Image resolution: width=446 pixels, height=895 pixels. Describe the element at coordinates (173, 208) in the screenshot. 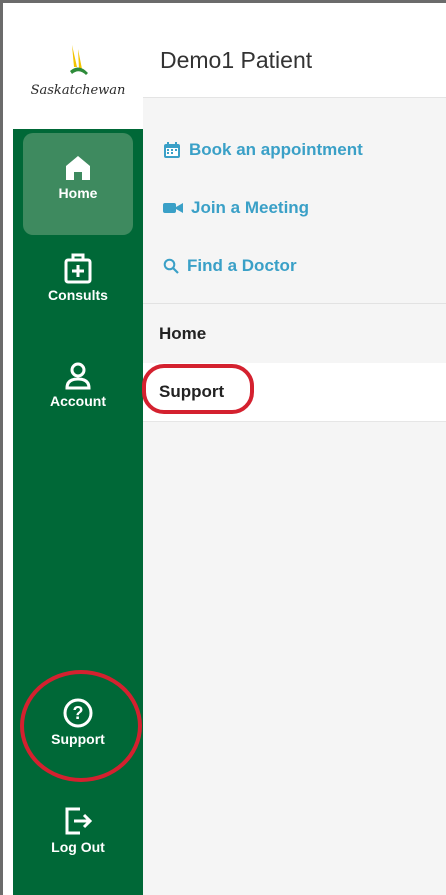

I see `video-camera-icon` at that location.